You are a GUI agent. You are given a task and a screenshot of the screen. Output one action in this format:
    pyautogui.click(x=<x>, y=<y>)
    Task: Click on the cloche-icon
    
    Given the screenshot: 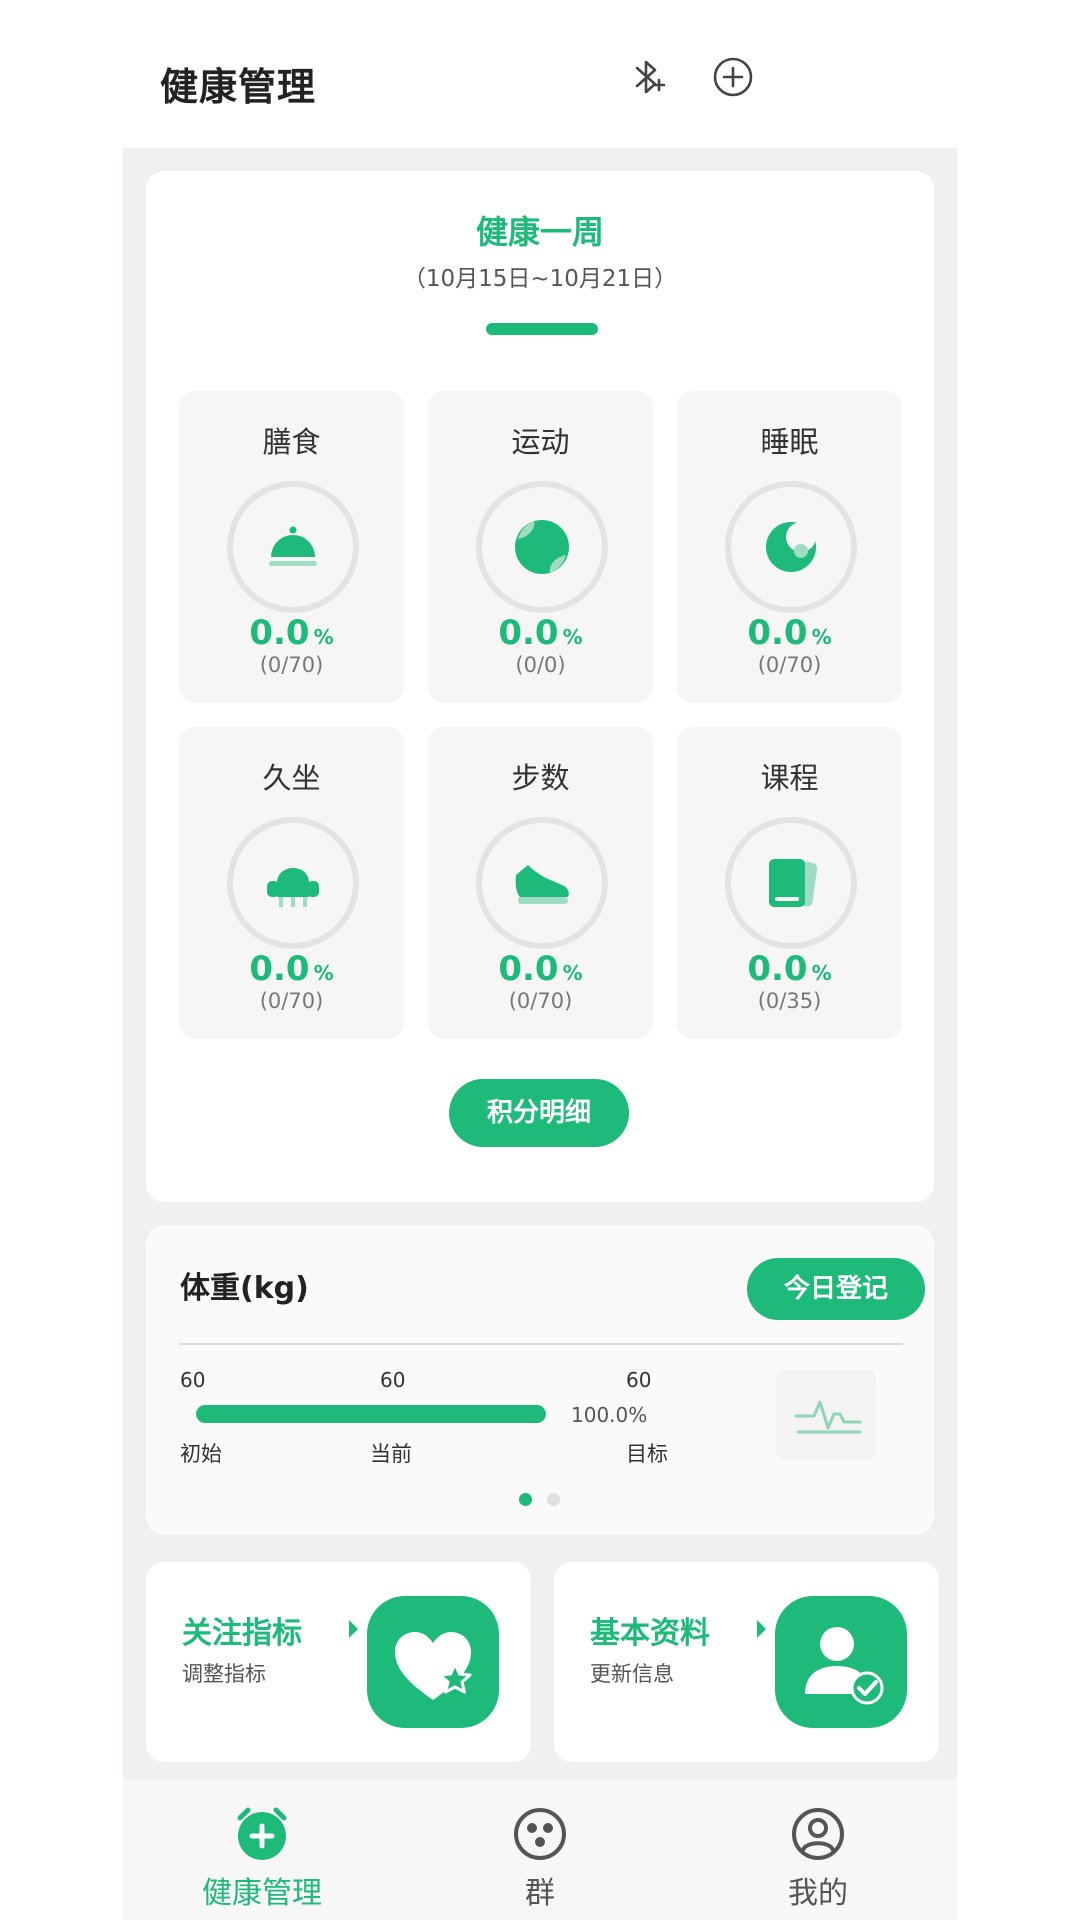 What is the action you would take?
    pyautogui.click(x=293, y=546)
    